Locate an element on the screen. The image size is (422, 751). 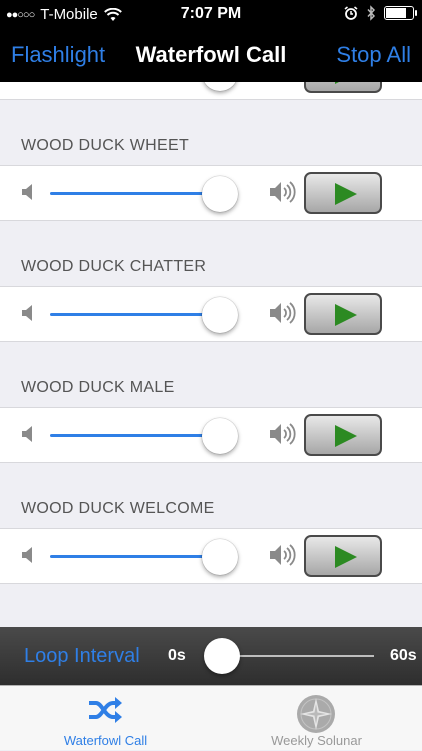
tab-label: Waterfowl Call is located at coordinates (105, 740).